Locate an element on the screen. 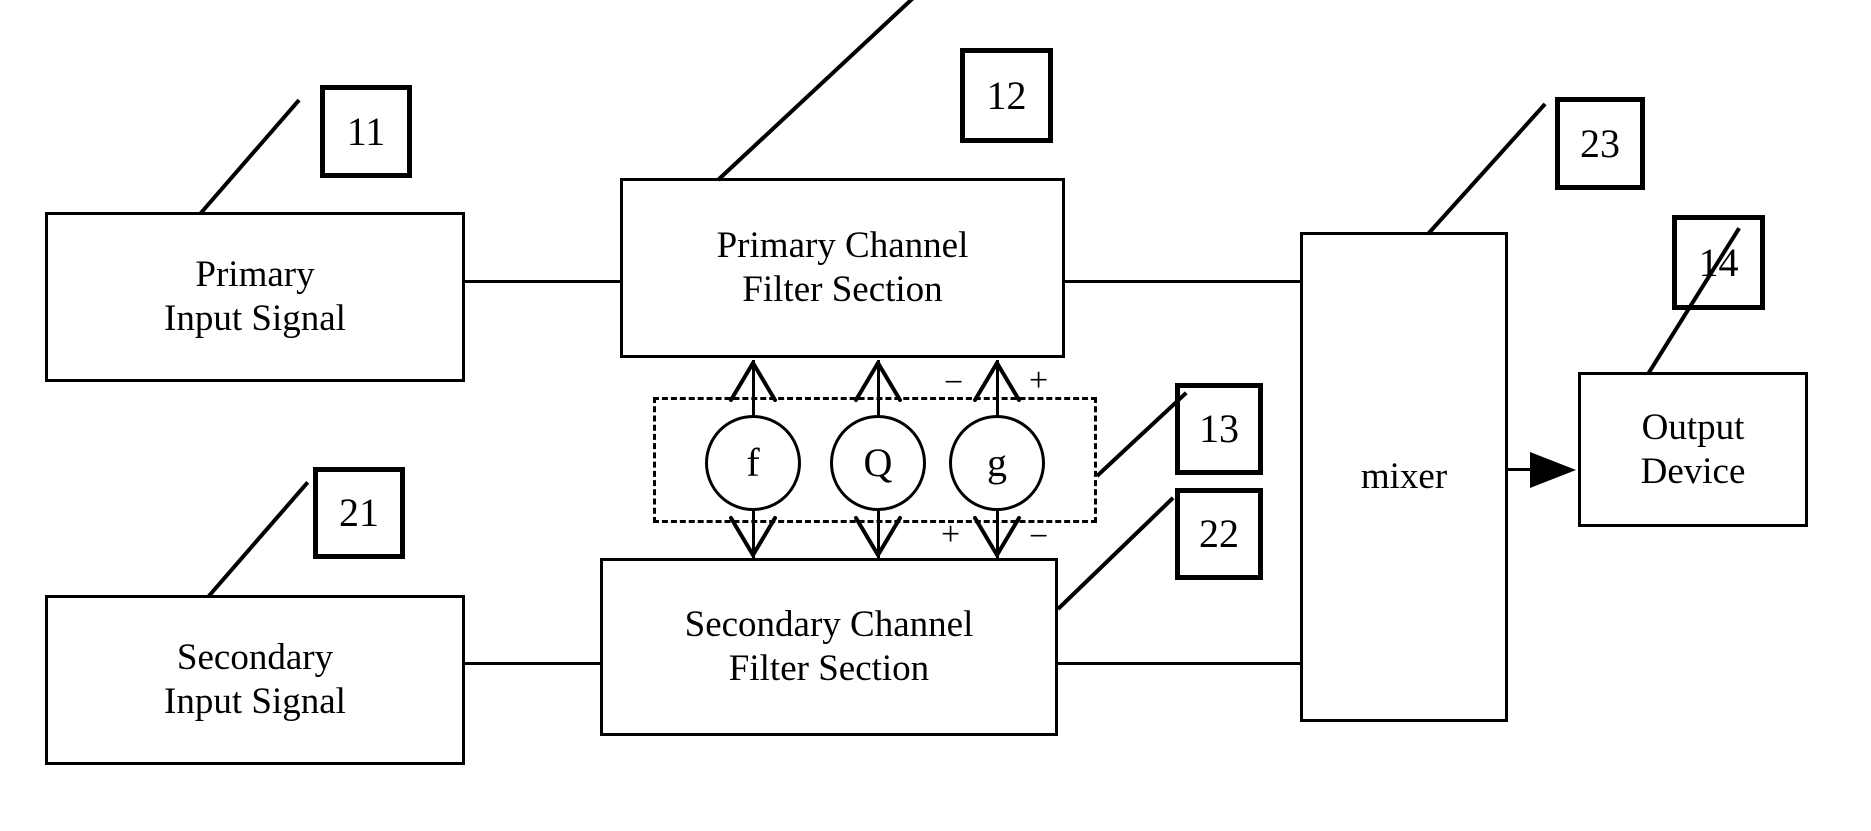 This screenshot has width=1871, height=831. primary-input-signal-block: Primary Input Signal is located at coordinates (255, 297).